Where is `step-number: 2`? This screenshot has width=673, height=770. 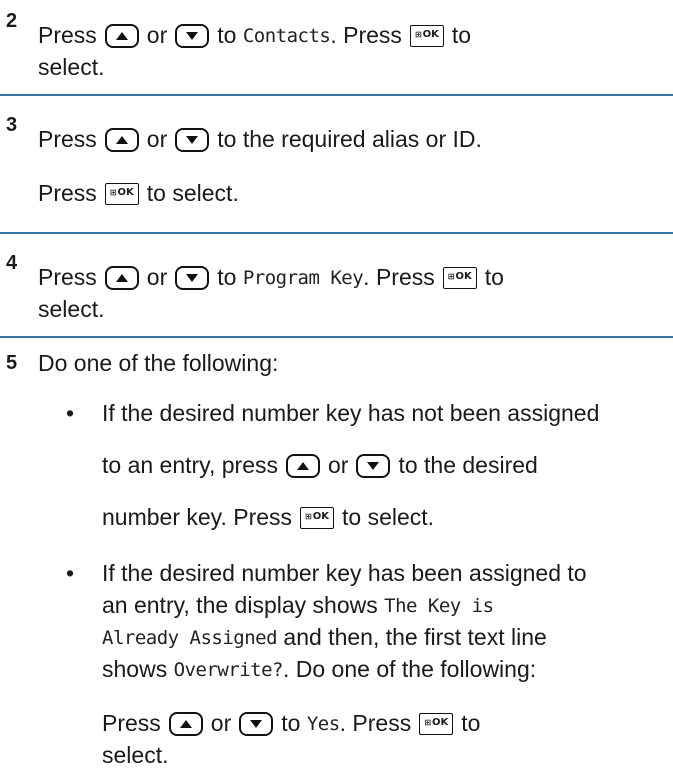
step-number: 2 is located at coordinates (12, 21).